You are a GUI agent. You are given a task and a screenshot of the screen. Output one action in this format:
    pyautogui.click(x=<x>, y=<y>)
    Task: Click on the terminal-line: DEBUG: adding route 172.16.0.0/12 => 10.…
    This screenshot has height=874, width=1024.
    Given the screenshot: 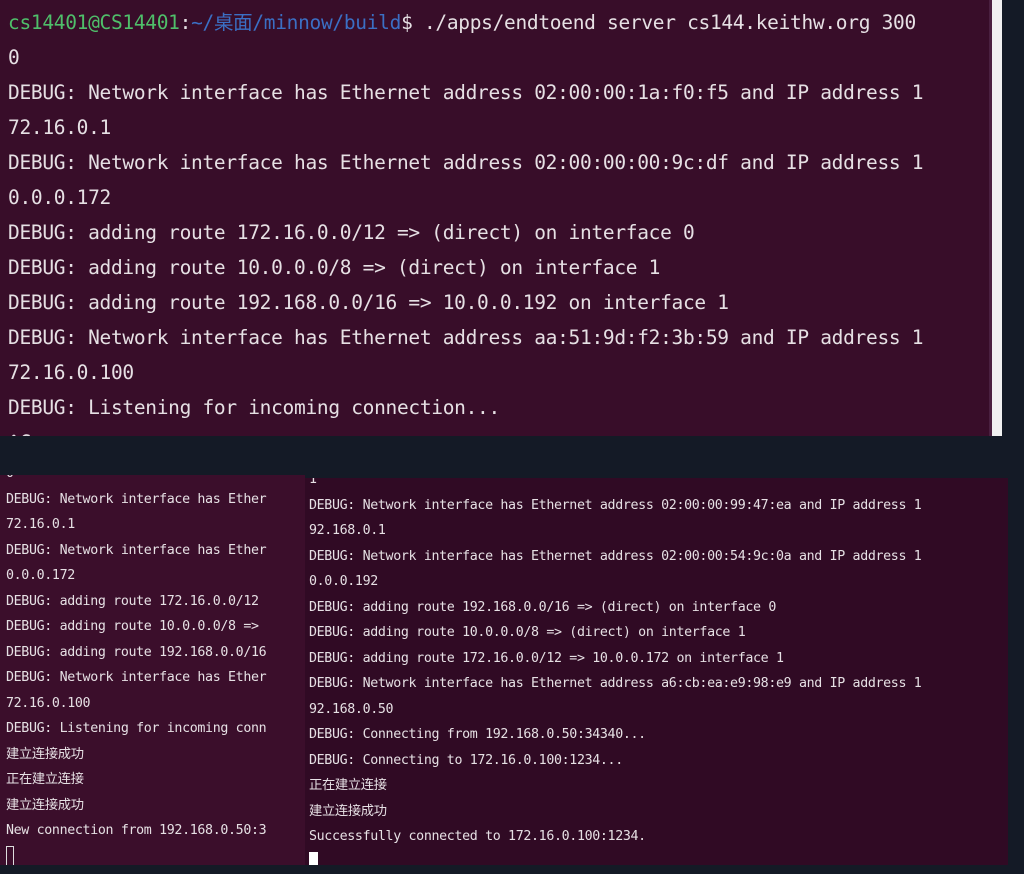 What is the action you would take?
    pyautogui.click(x=546, y=658)
    